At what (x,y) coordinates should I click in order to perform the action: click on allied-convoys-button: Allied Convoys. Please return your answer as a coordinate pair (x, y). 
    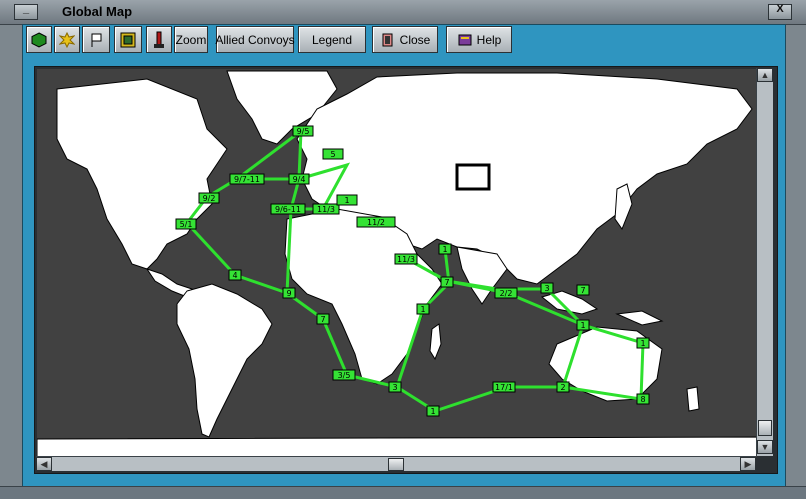
    Looking at the image, I should click on (255, 39).